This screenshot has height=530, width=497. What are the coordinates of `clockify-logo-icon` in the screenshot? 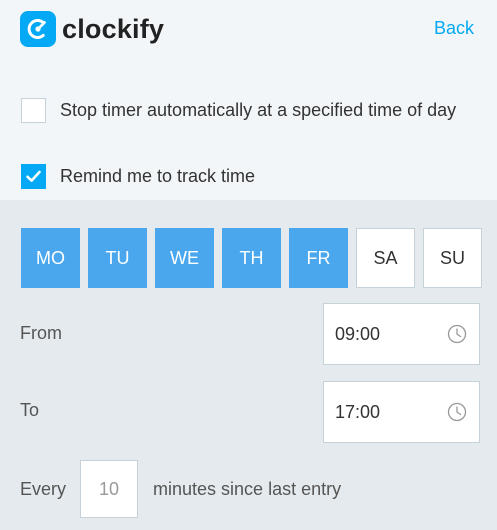 It's located at (38, 29).